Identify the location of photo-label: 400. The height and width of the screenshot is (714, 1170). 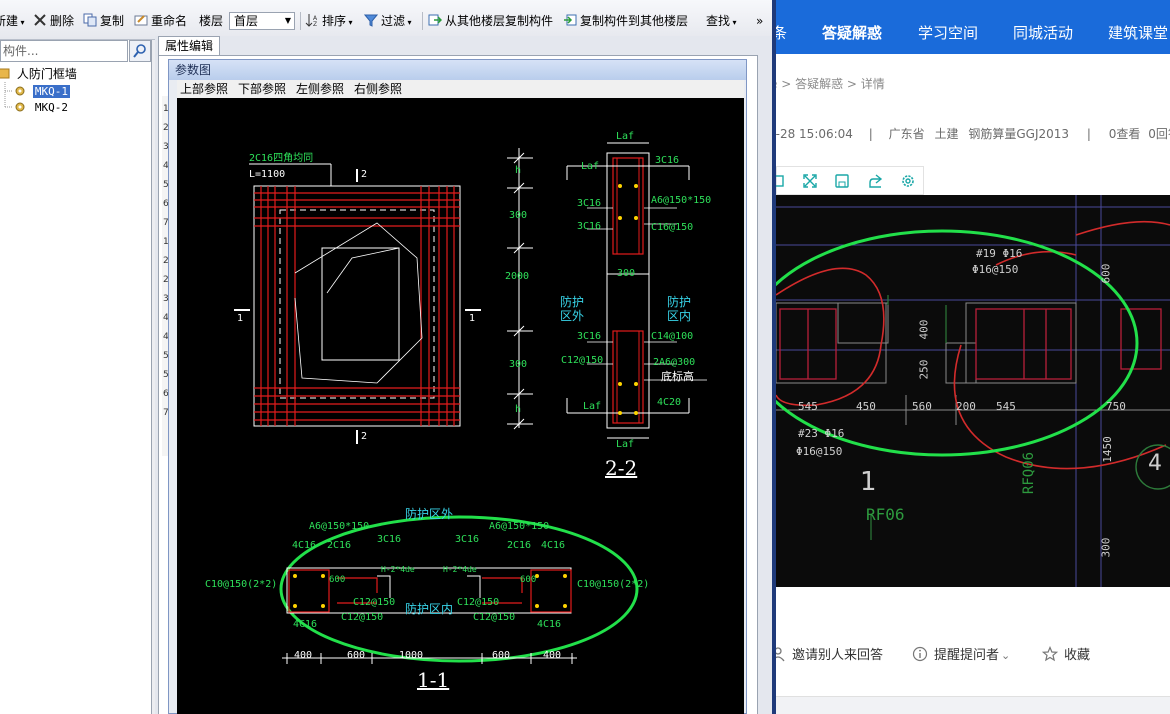
(924, 329).